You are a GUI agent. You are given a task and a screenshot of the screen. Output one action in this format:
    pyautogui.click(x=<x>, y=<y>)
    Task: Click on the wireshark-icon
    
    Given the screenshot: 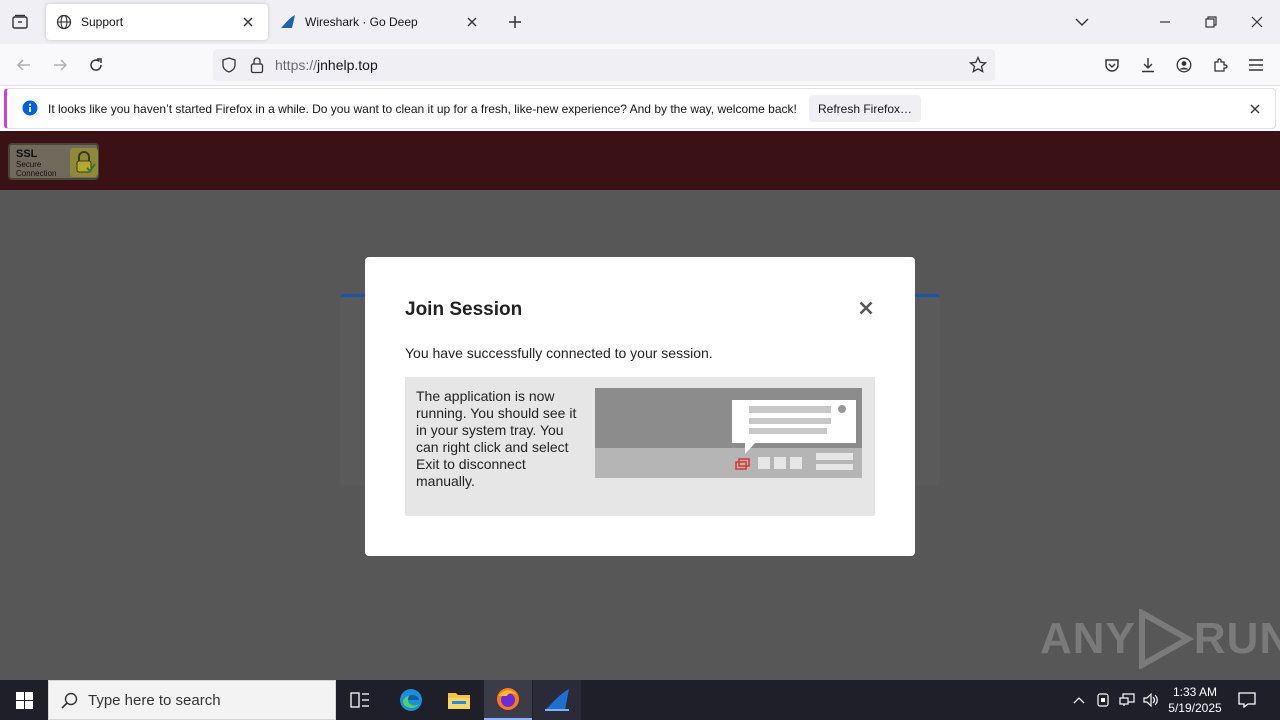 What is the action you would take?
    pyautogui.click(x=557, y=700)
    